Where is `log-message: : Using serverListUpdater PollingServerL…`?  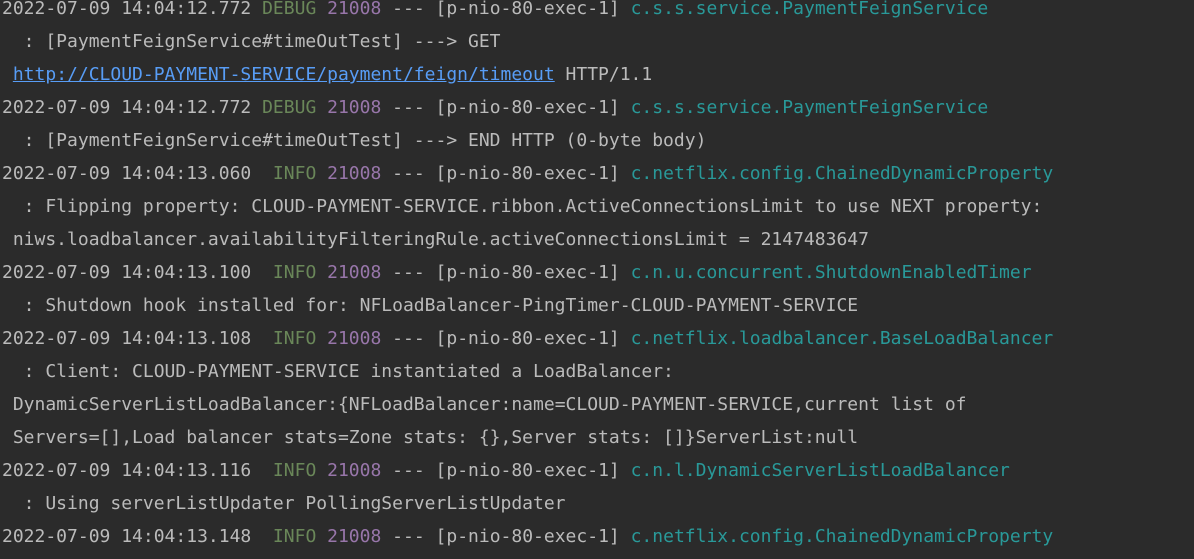 log-message: : Using serverListUpdater PollingServerL… is located at coordinates (284, 503).